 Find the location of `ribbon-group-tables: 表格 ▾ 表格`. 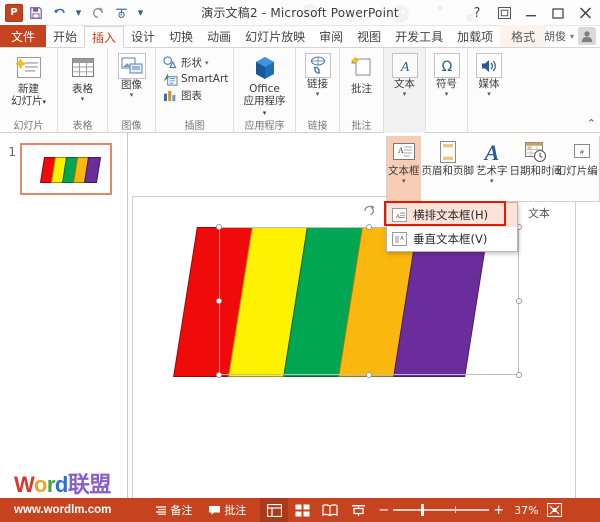

ribbon-group-tables: 表格 ▾ 表格 is located at coordinates (83, 90).